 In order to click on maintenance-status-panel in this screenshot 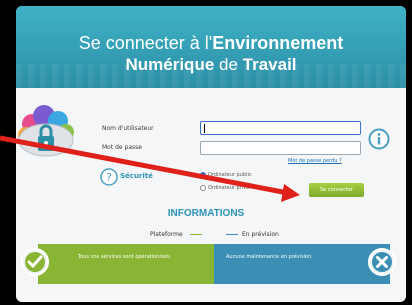, I will do `click(302, 264)`.